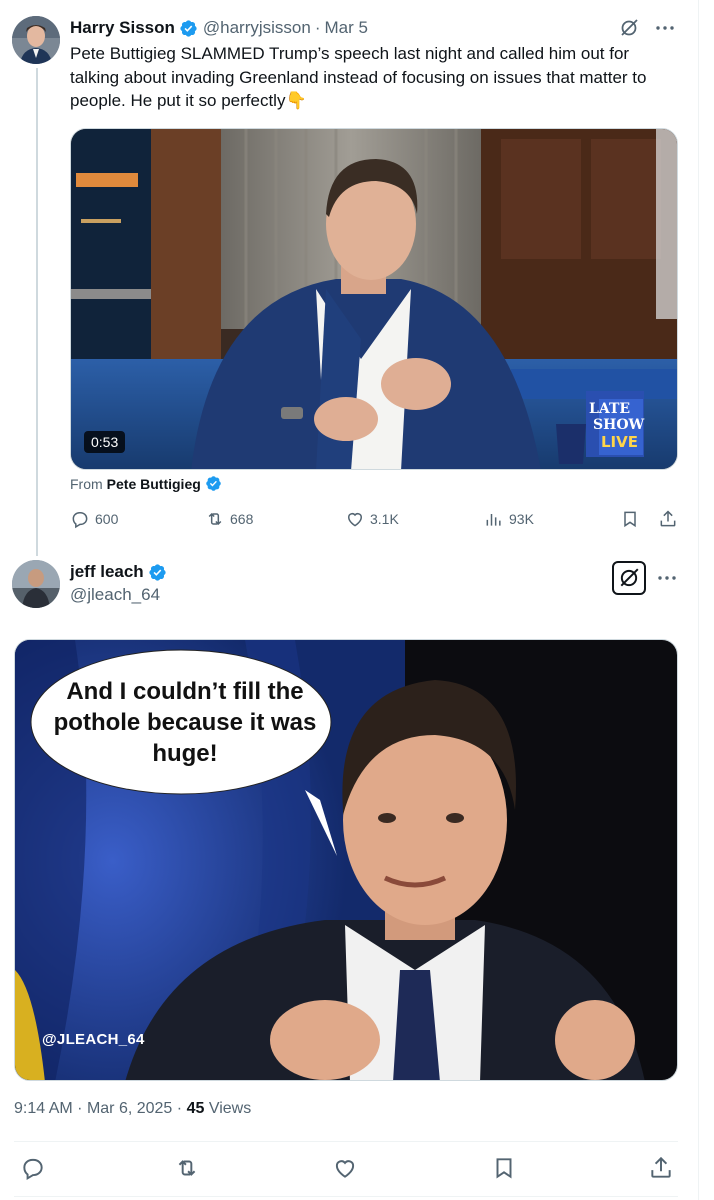 The height and width of the screenshot is (1200, 714). What do you see at coordinates (609, 409) in the screenshot?
I see `video-logo-line-1: LATE` at bounding box center [609, 409].